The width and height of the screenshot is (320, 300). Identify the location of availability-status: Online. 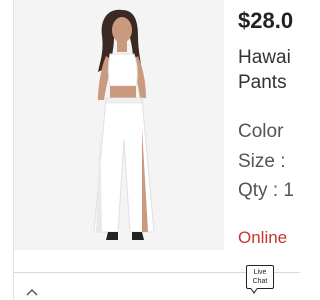
(263, 237).